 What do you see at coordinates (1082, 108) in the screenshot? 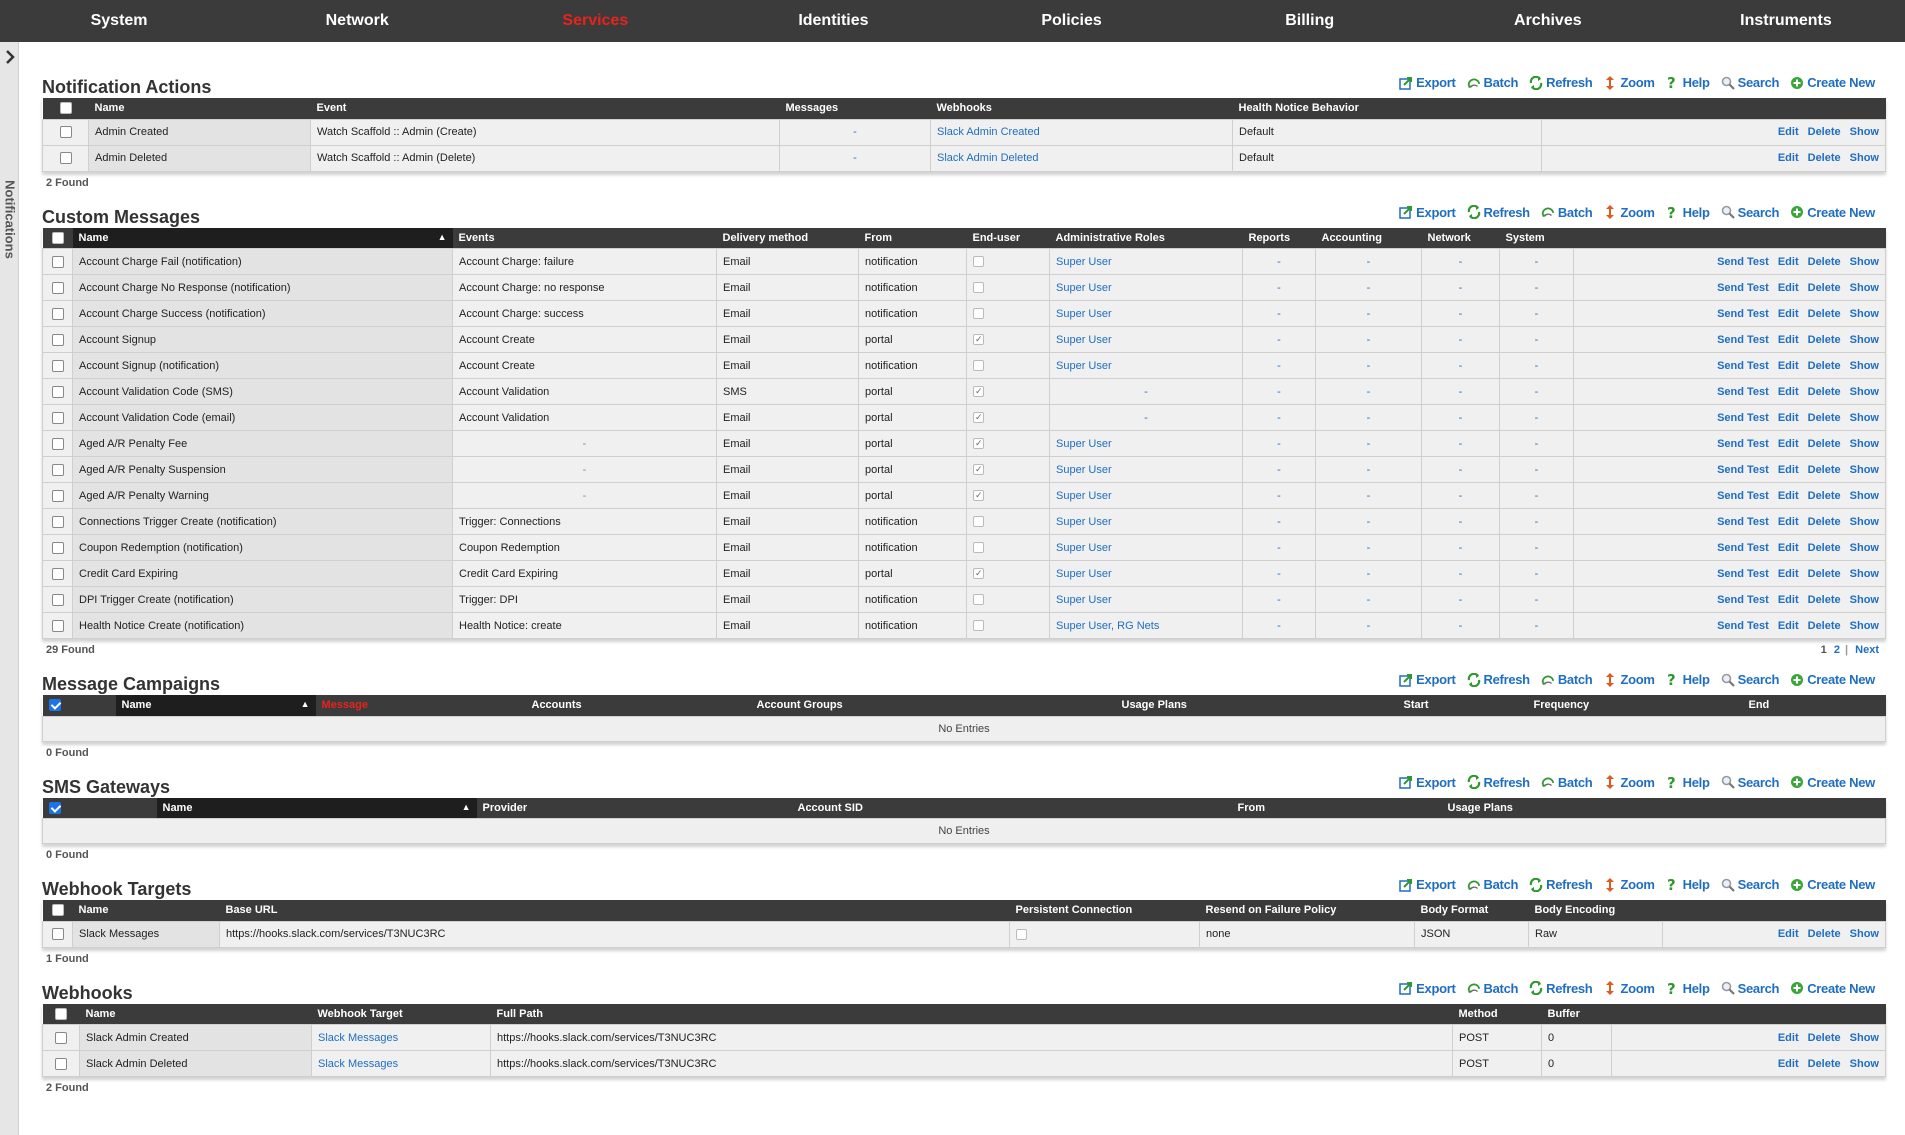
I see `column-header: Webhooks` at bounding box center [1082, 108].